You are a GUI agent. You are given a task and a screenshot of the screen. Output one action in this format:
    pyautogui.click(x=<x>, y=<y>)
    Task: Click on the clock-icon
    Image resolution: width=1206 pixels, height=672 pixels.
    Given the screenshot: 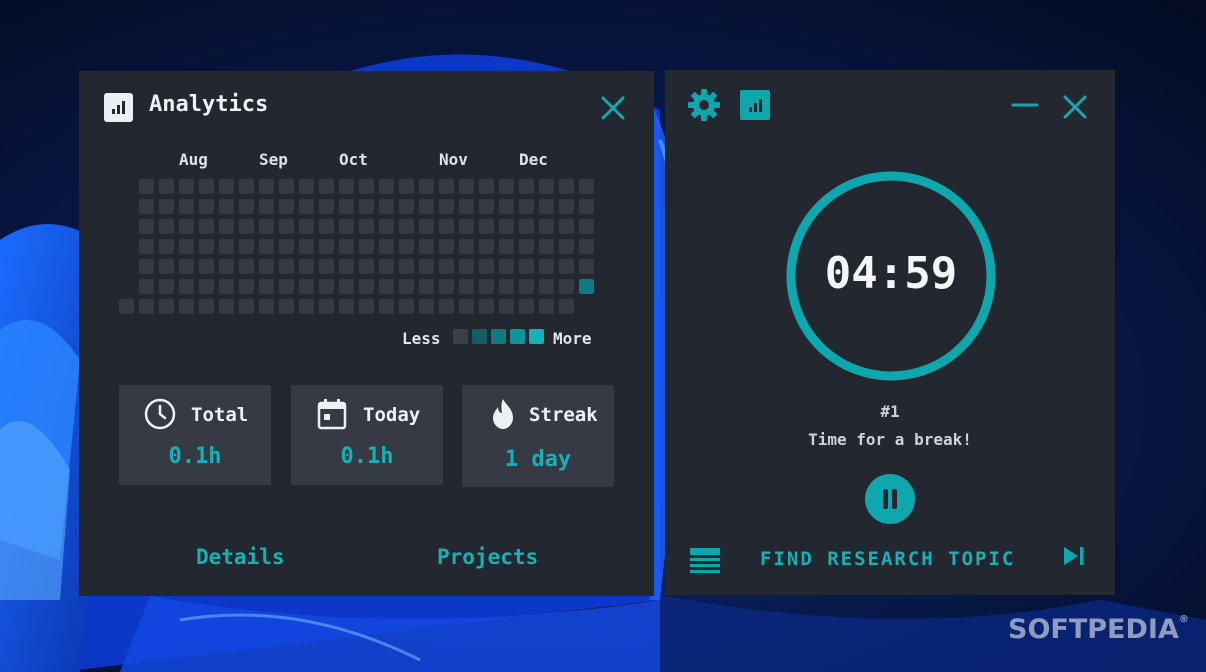 What is the action you would take?
    pyautogui.click(x=160, y=414)
    